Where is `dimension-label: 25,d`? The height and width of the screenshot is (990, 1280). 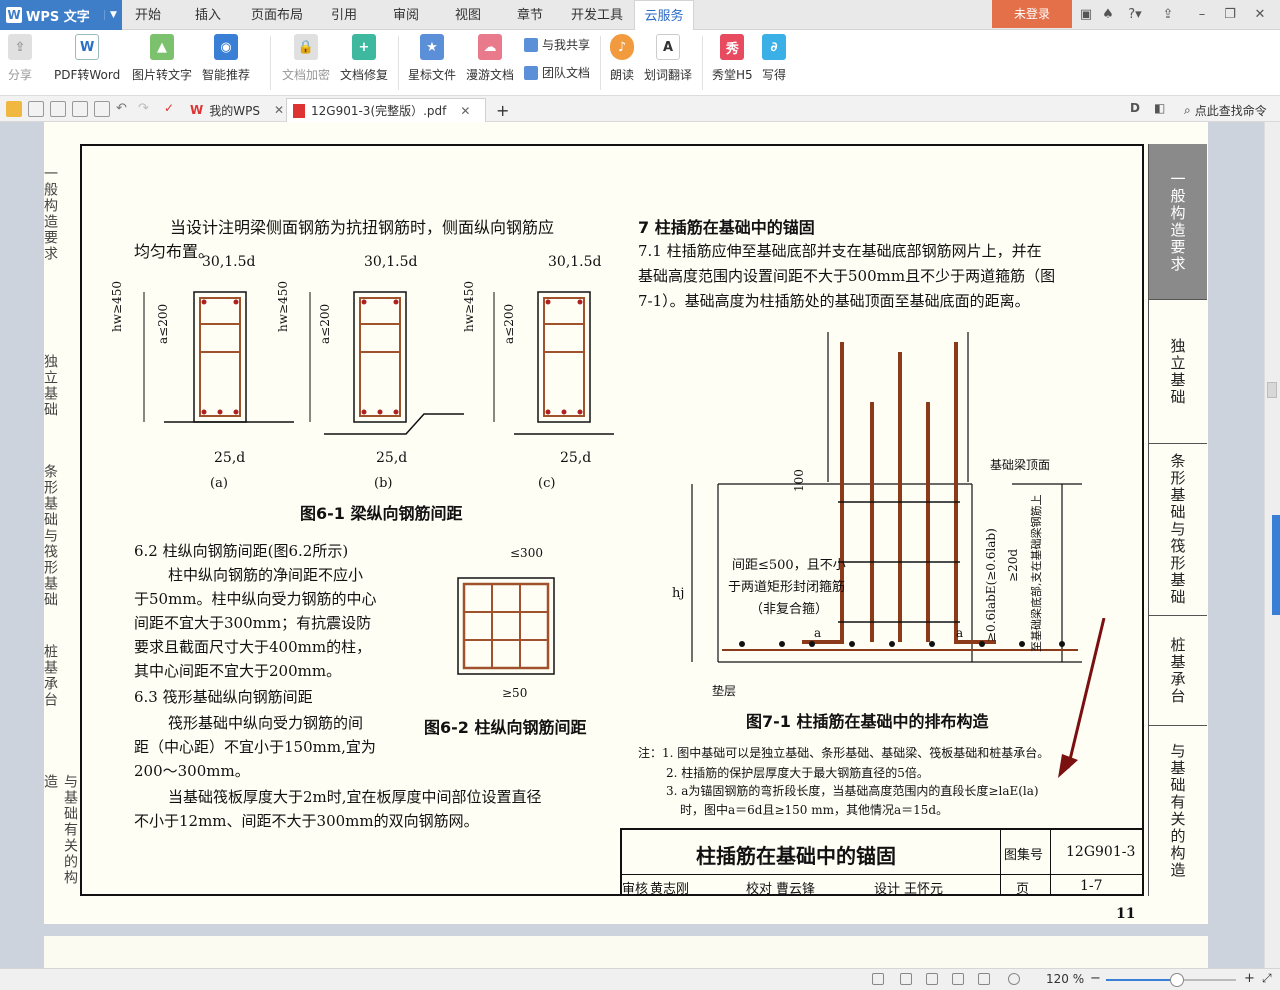
dimension-label: 25,d is located at coordinates (392, 458).